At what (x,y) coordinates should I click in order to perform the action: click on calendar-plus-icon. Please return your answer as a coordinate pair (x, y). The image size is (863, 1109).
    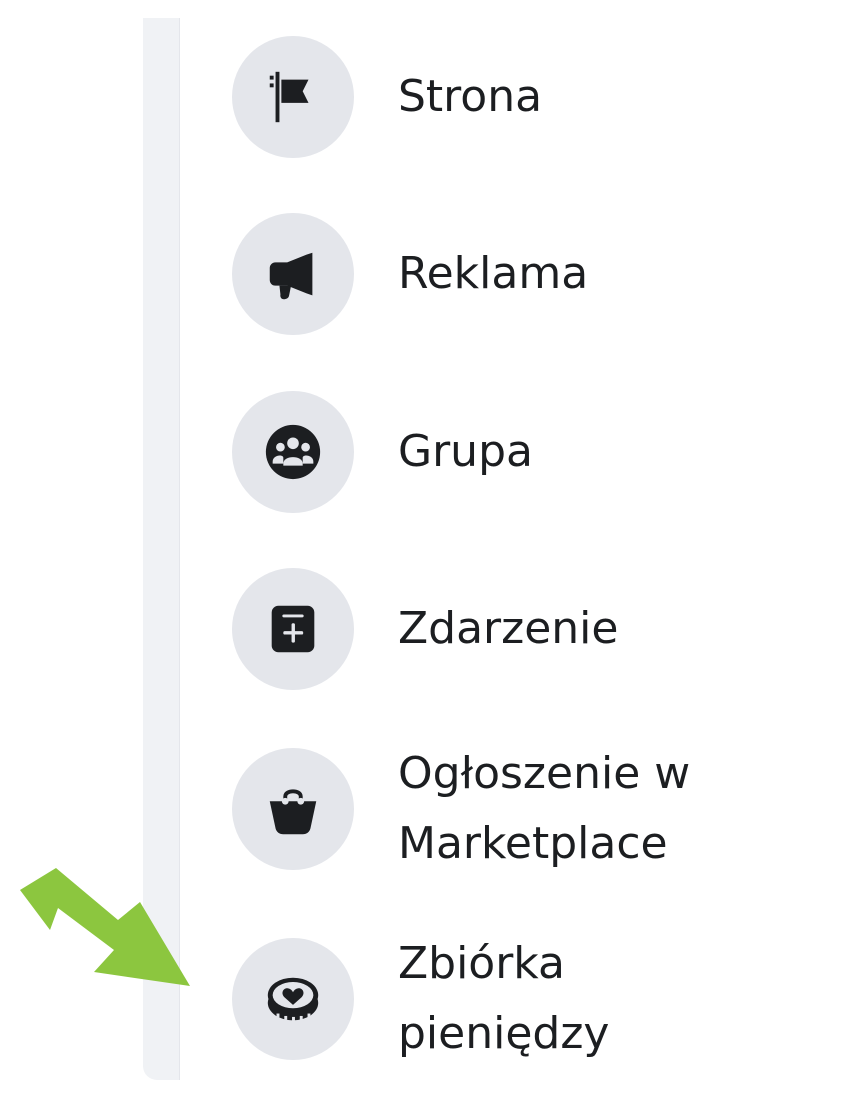
    Looking at the image, I should click on (293, 629).